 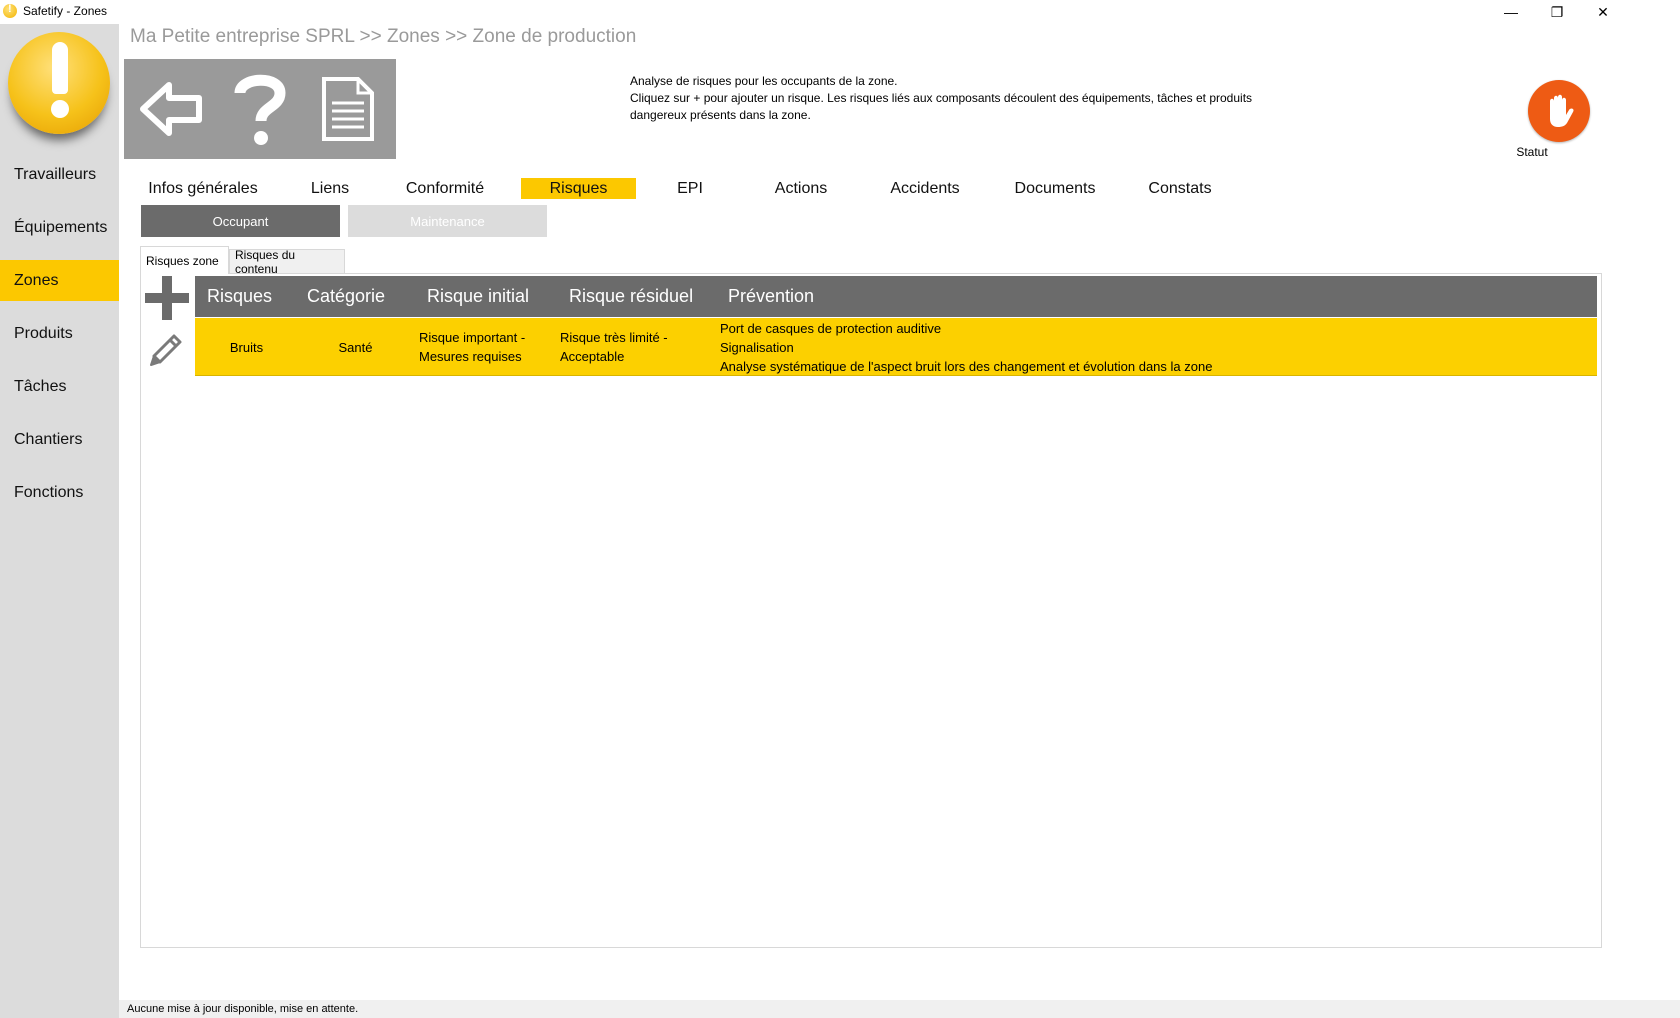 I want to click on help-icon, so click(x=260, y=109).